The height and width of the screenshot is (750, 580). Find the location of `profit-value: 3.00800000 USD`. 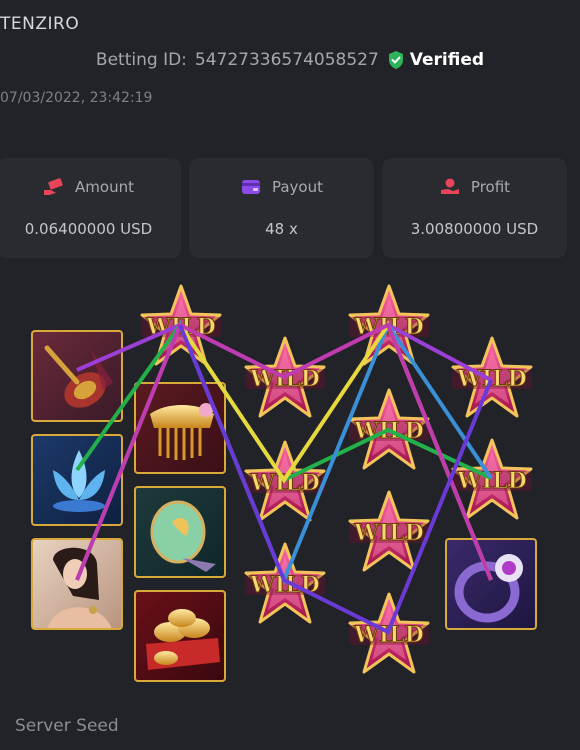

profit-value: 3.00800000 USD is located at coordinates (474, 229).